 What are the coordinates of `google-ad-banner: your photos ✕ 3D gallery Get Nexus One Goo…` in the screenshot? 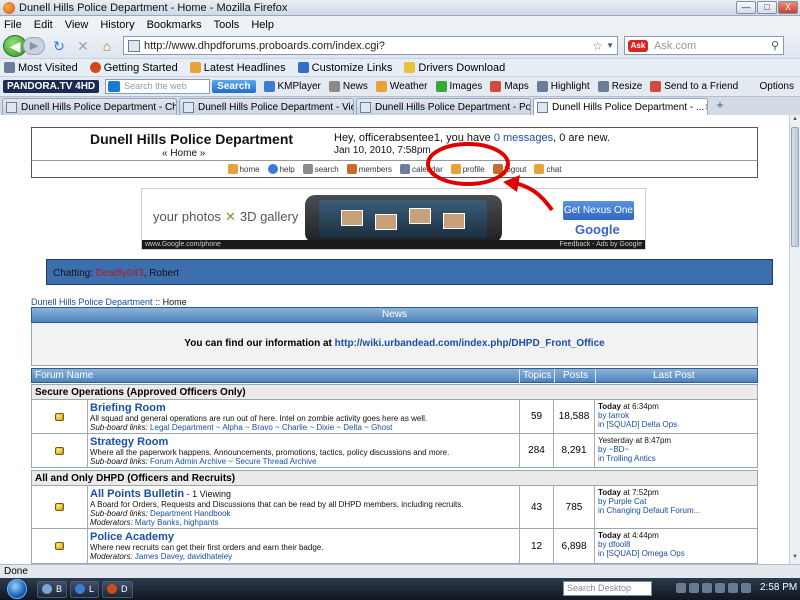 It's located at (393, 219).